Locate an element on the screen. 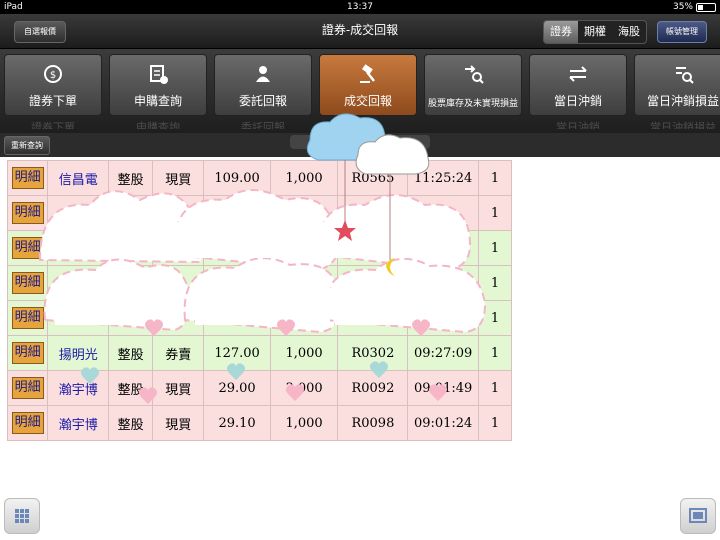 The image size is (720, 540). refresh-query-button: 重新查詢 is located at coordinates (27, 145).